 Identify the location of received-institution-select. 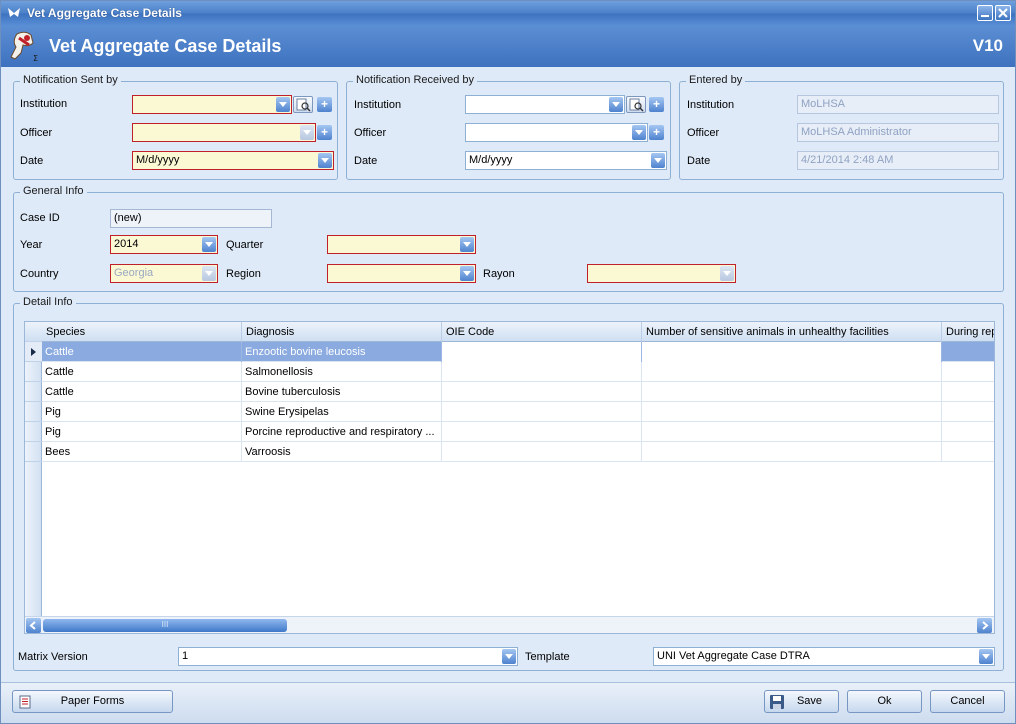
(545, 104).